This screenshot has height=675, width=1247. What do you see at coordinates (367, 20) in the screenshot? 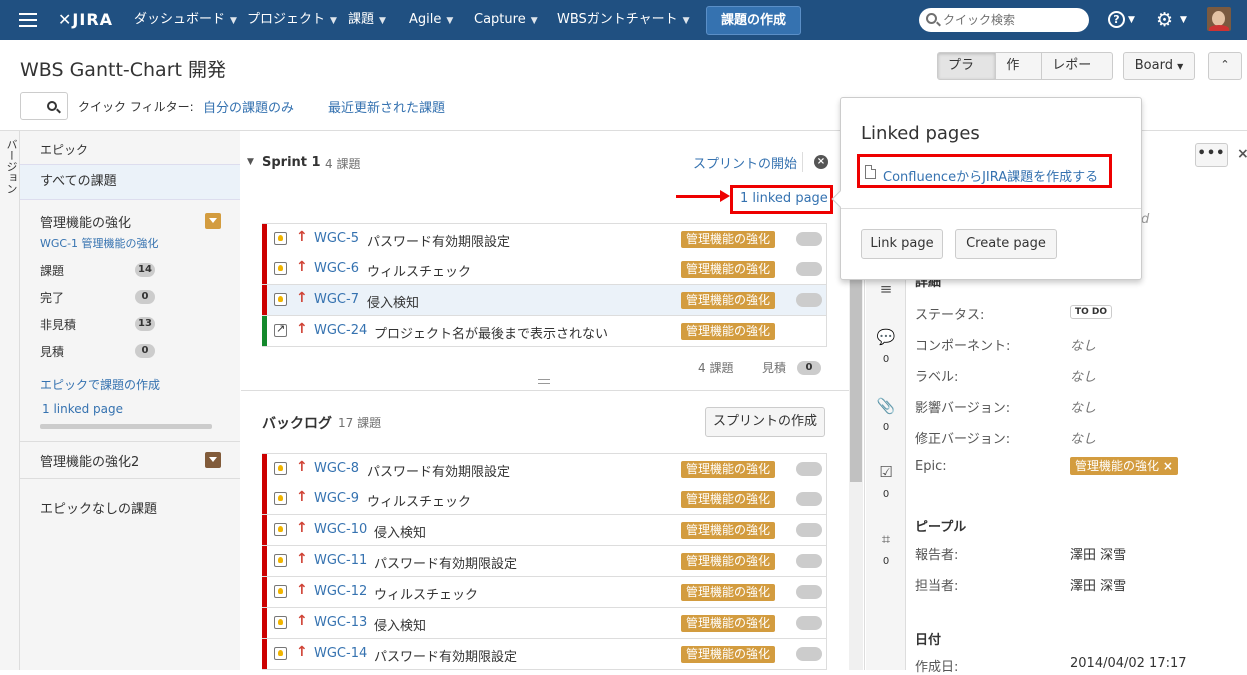
I see `nav-issues: 課題 ▼` at bounding box center [367, 20].